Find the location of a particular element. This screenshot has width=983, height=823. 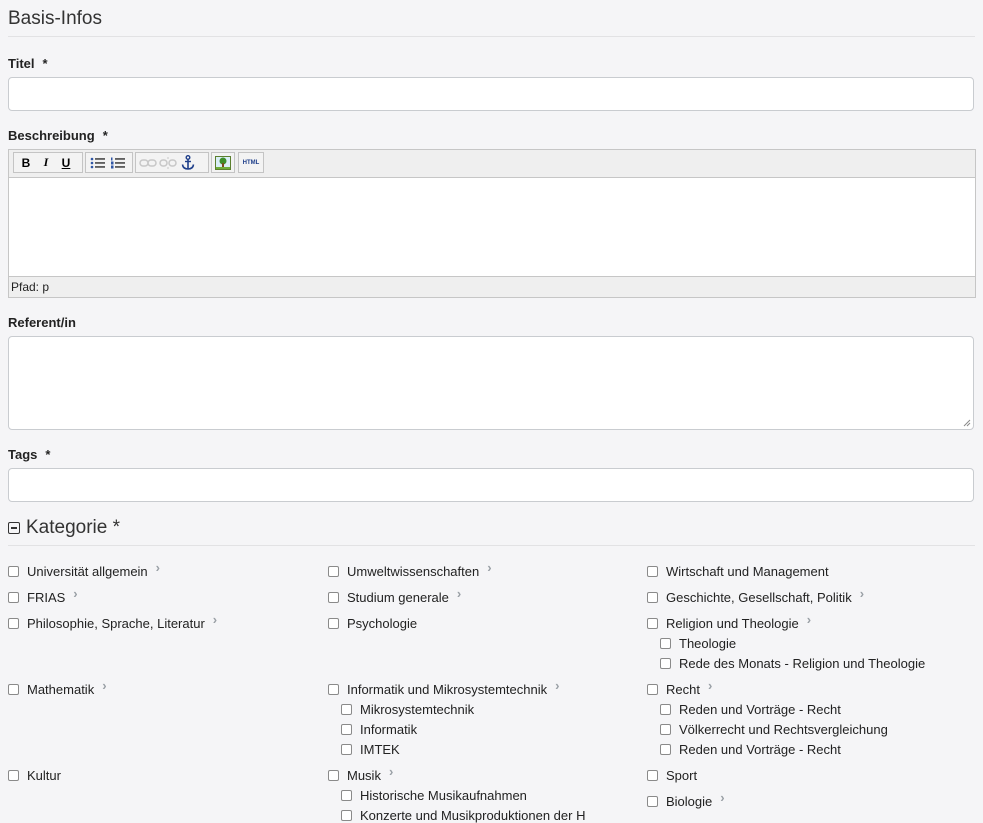

italic-button: I is located at coordinates (46, 163).